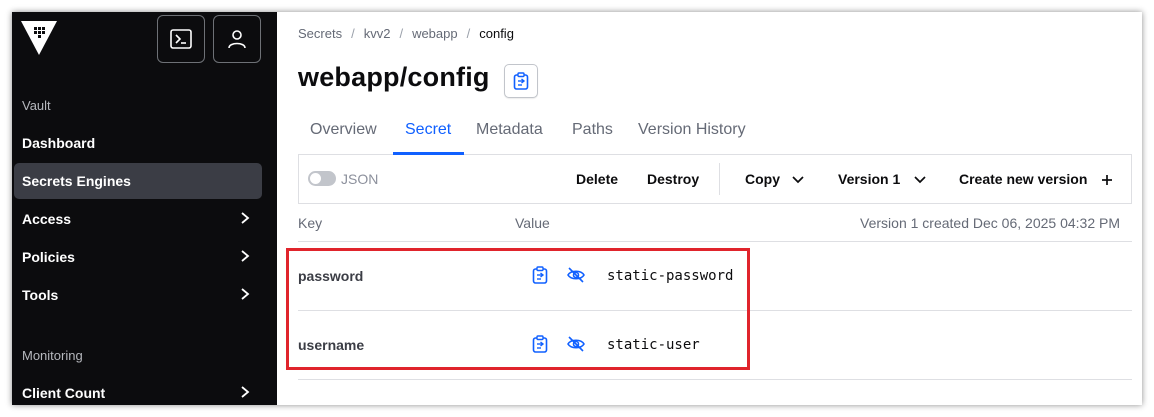 The image size is (1154, 417). What do you see at coordinates (48, 257) in the screenshot?
I see `sidebar-item-label: Policies` at bounding box center [48, 257].